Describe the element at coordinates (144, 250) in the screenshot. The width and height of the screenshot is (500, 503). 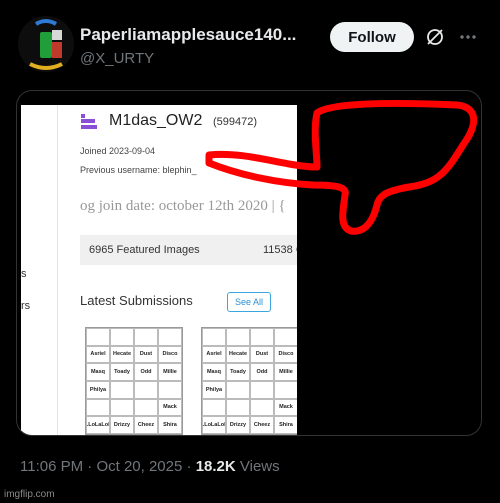
I see `featured-images-count: 6965 Featured Images` at that location.